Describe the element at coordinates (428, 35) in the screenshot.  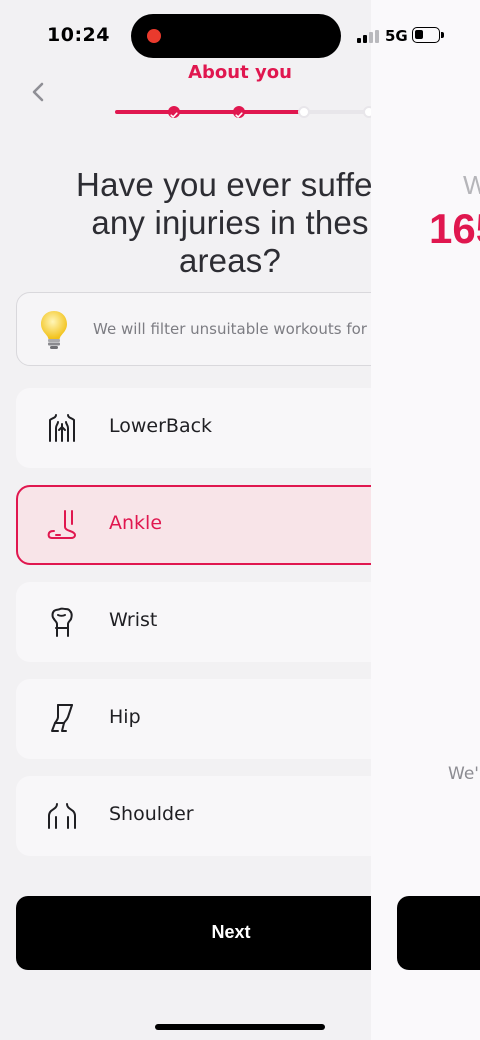
I see `battery-icon` at that location.